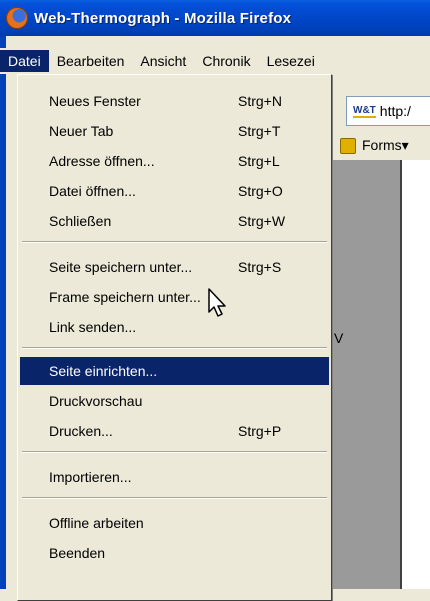  I want to click on background-text: V, so click(339, 338).